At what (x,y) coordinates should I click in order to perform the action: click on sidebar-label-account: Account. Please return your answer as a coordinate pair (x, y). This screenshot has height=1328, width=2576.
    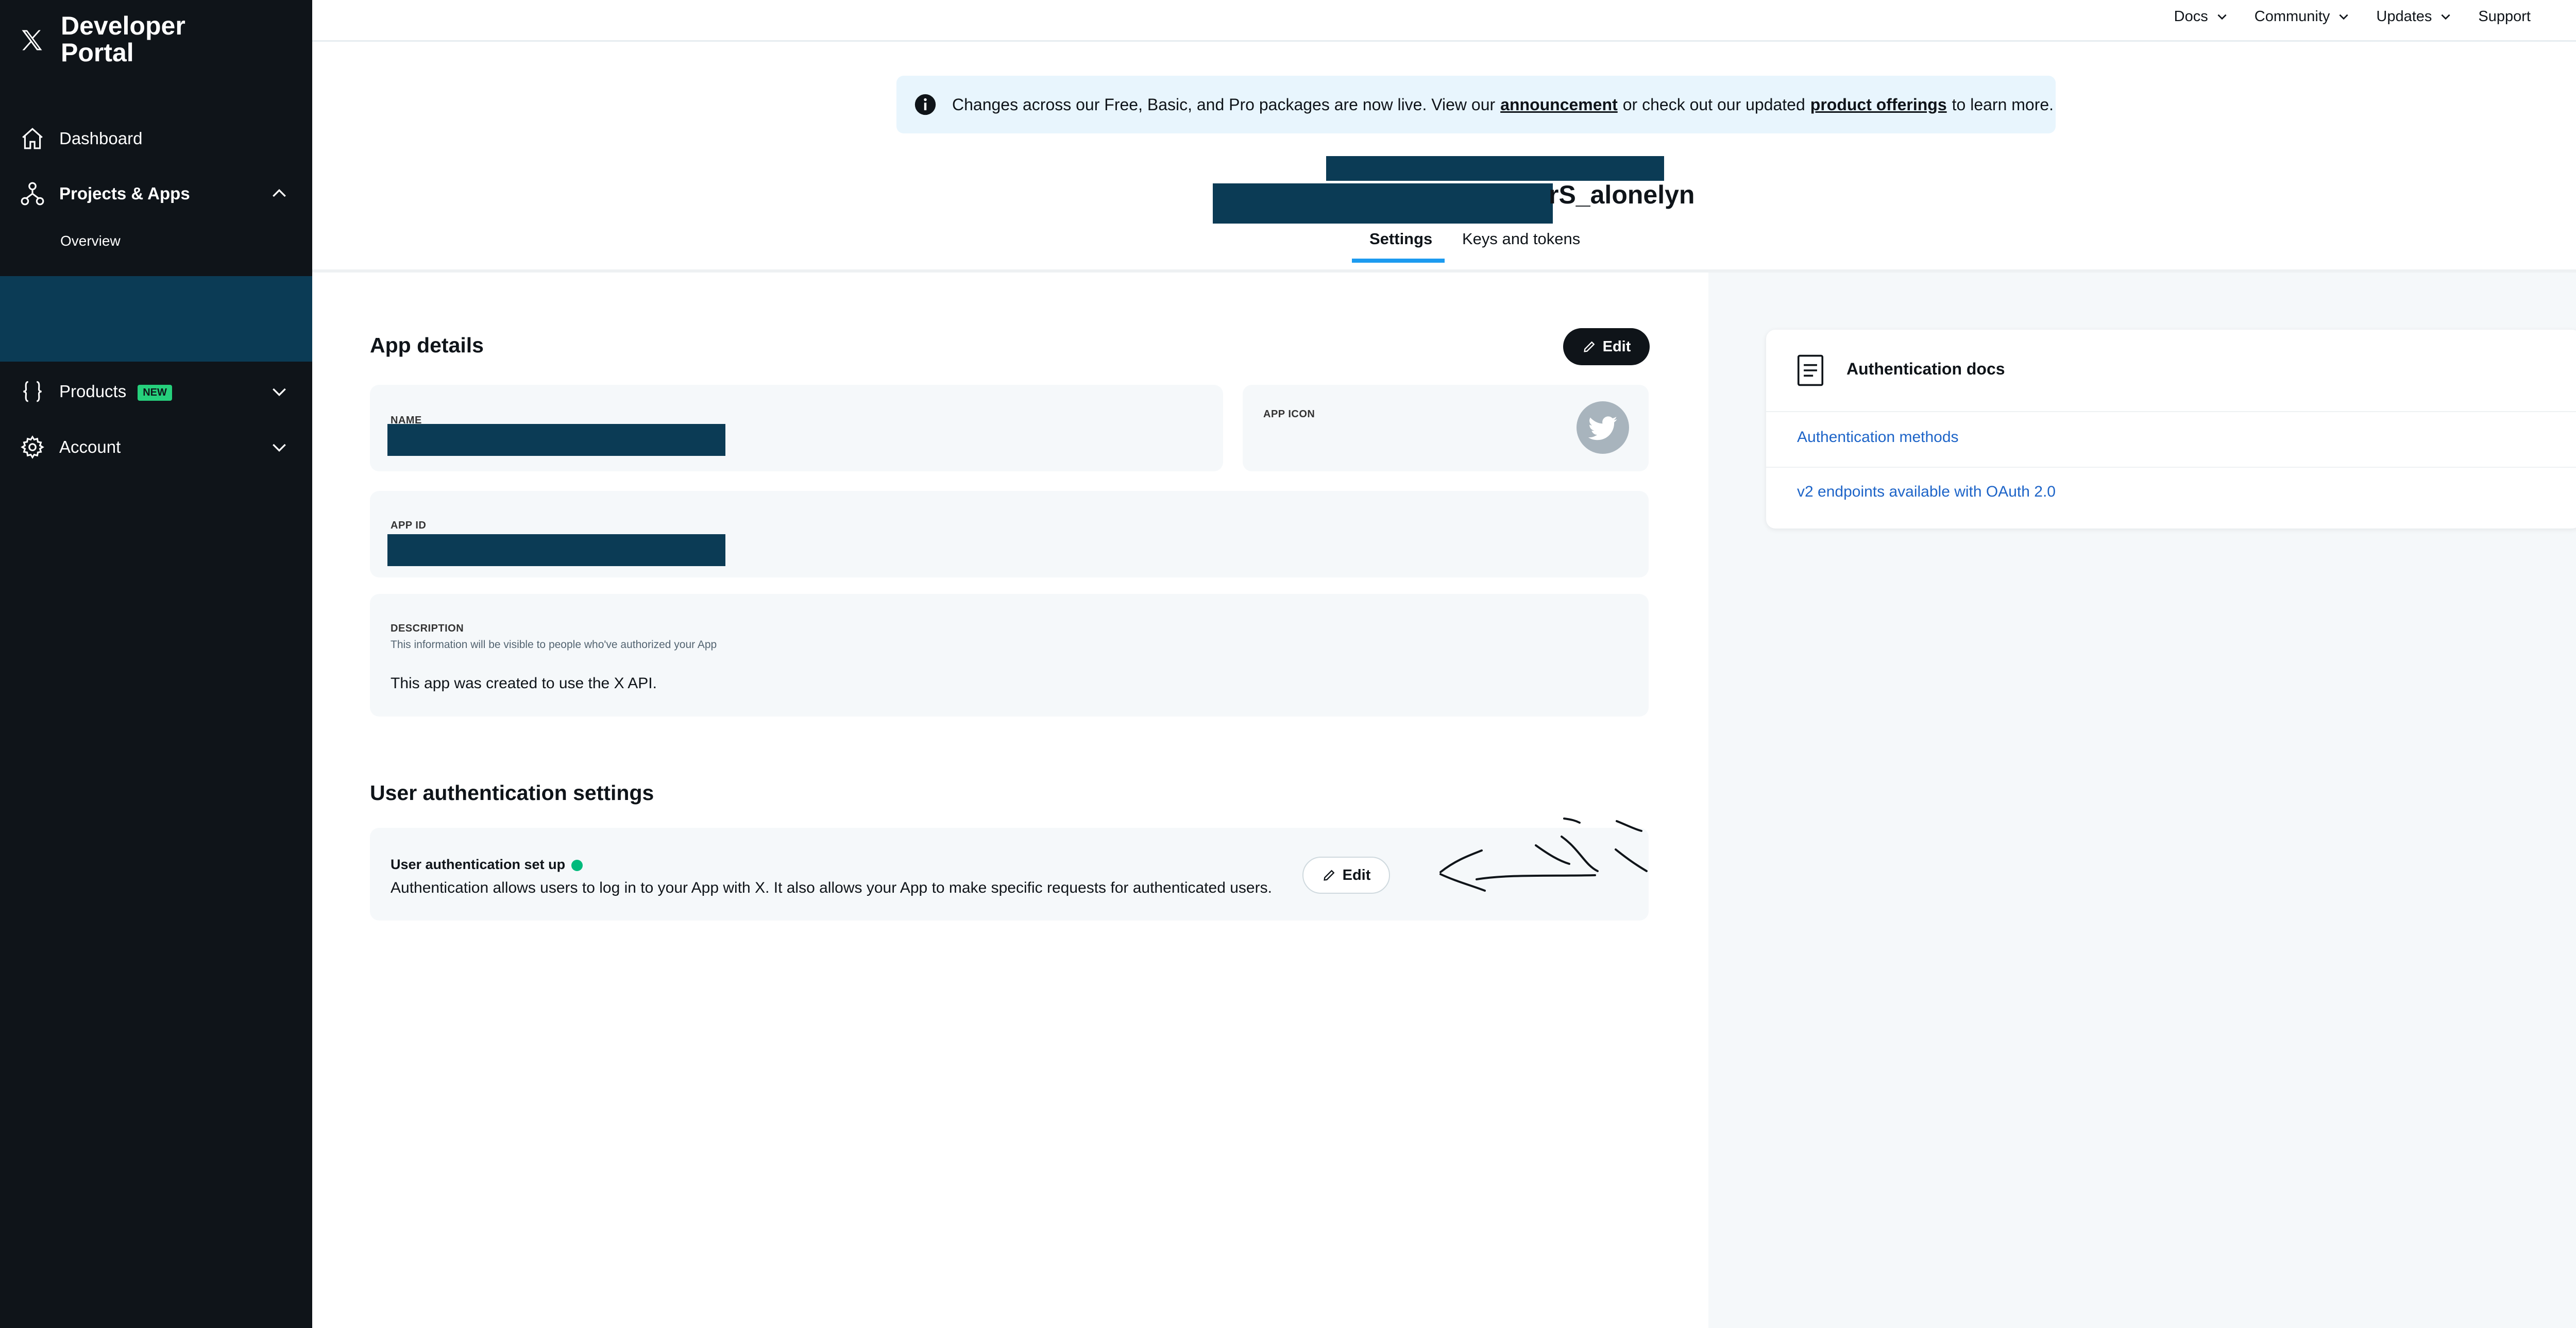
    Looking at the image, I should click on (90, 446).